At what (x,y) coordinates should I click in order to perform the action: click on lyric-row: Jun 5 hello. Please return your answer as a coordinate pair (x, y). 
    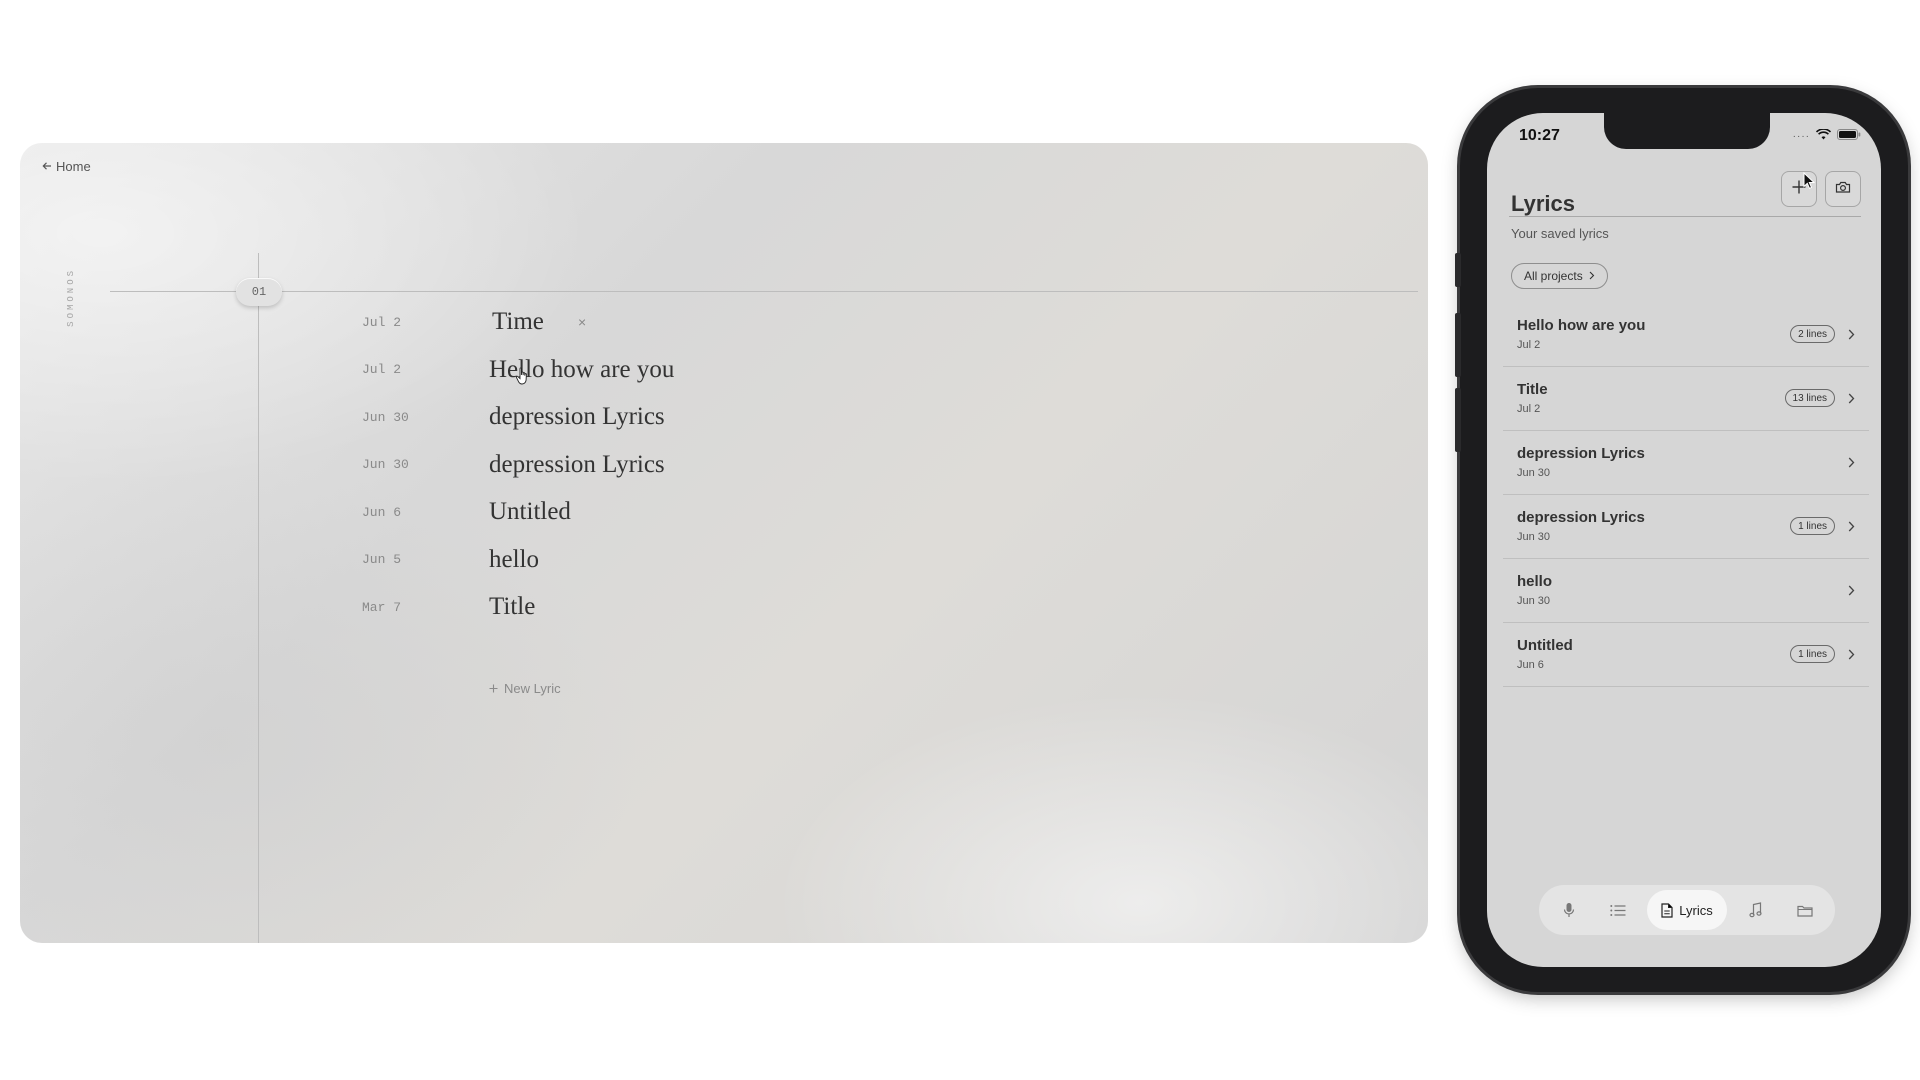
    Looking at the image, I should click on (420, 560).